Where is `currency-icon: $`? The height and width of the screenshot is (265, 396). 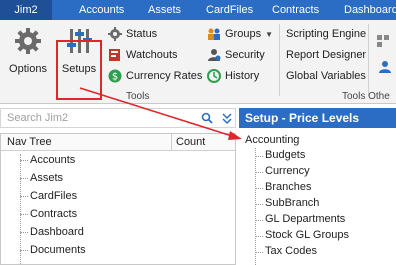 currency-icon: $ is located at coordinates (115, 76).